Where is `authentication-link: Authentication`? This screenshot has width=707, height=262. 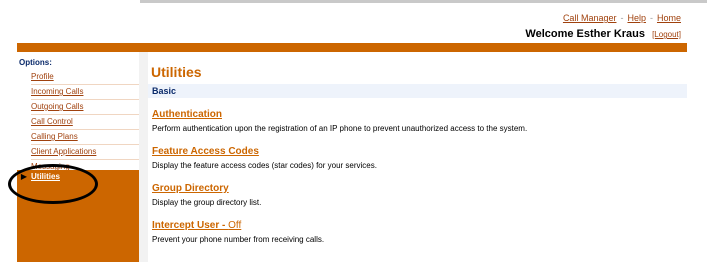 authentication-link: Authentication is located at coordinates (187, 114).